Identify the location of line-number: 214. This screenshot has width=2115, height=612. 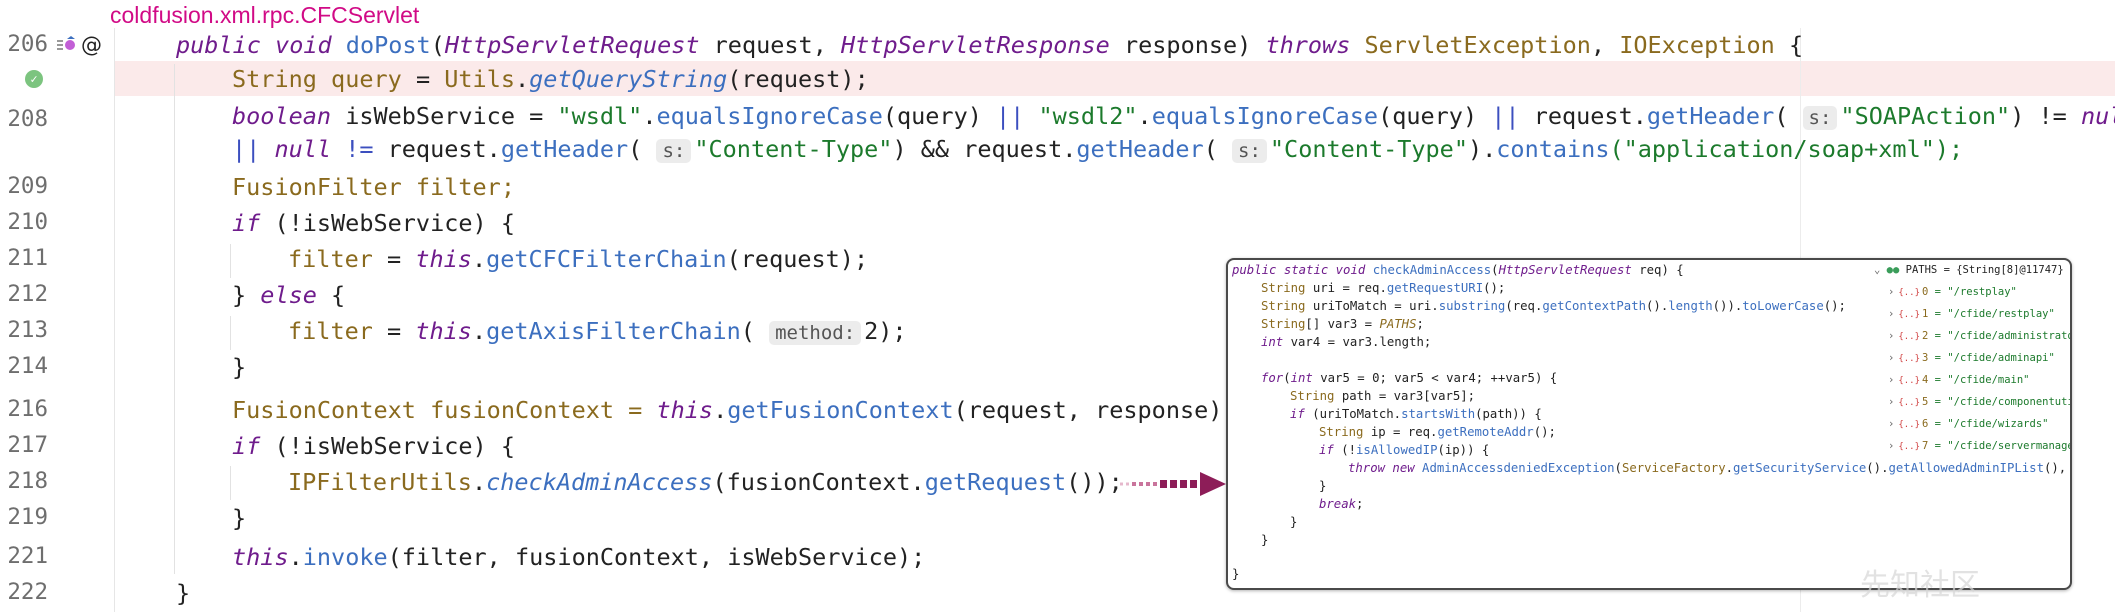
(27, 366).